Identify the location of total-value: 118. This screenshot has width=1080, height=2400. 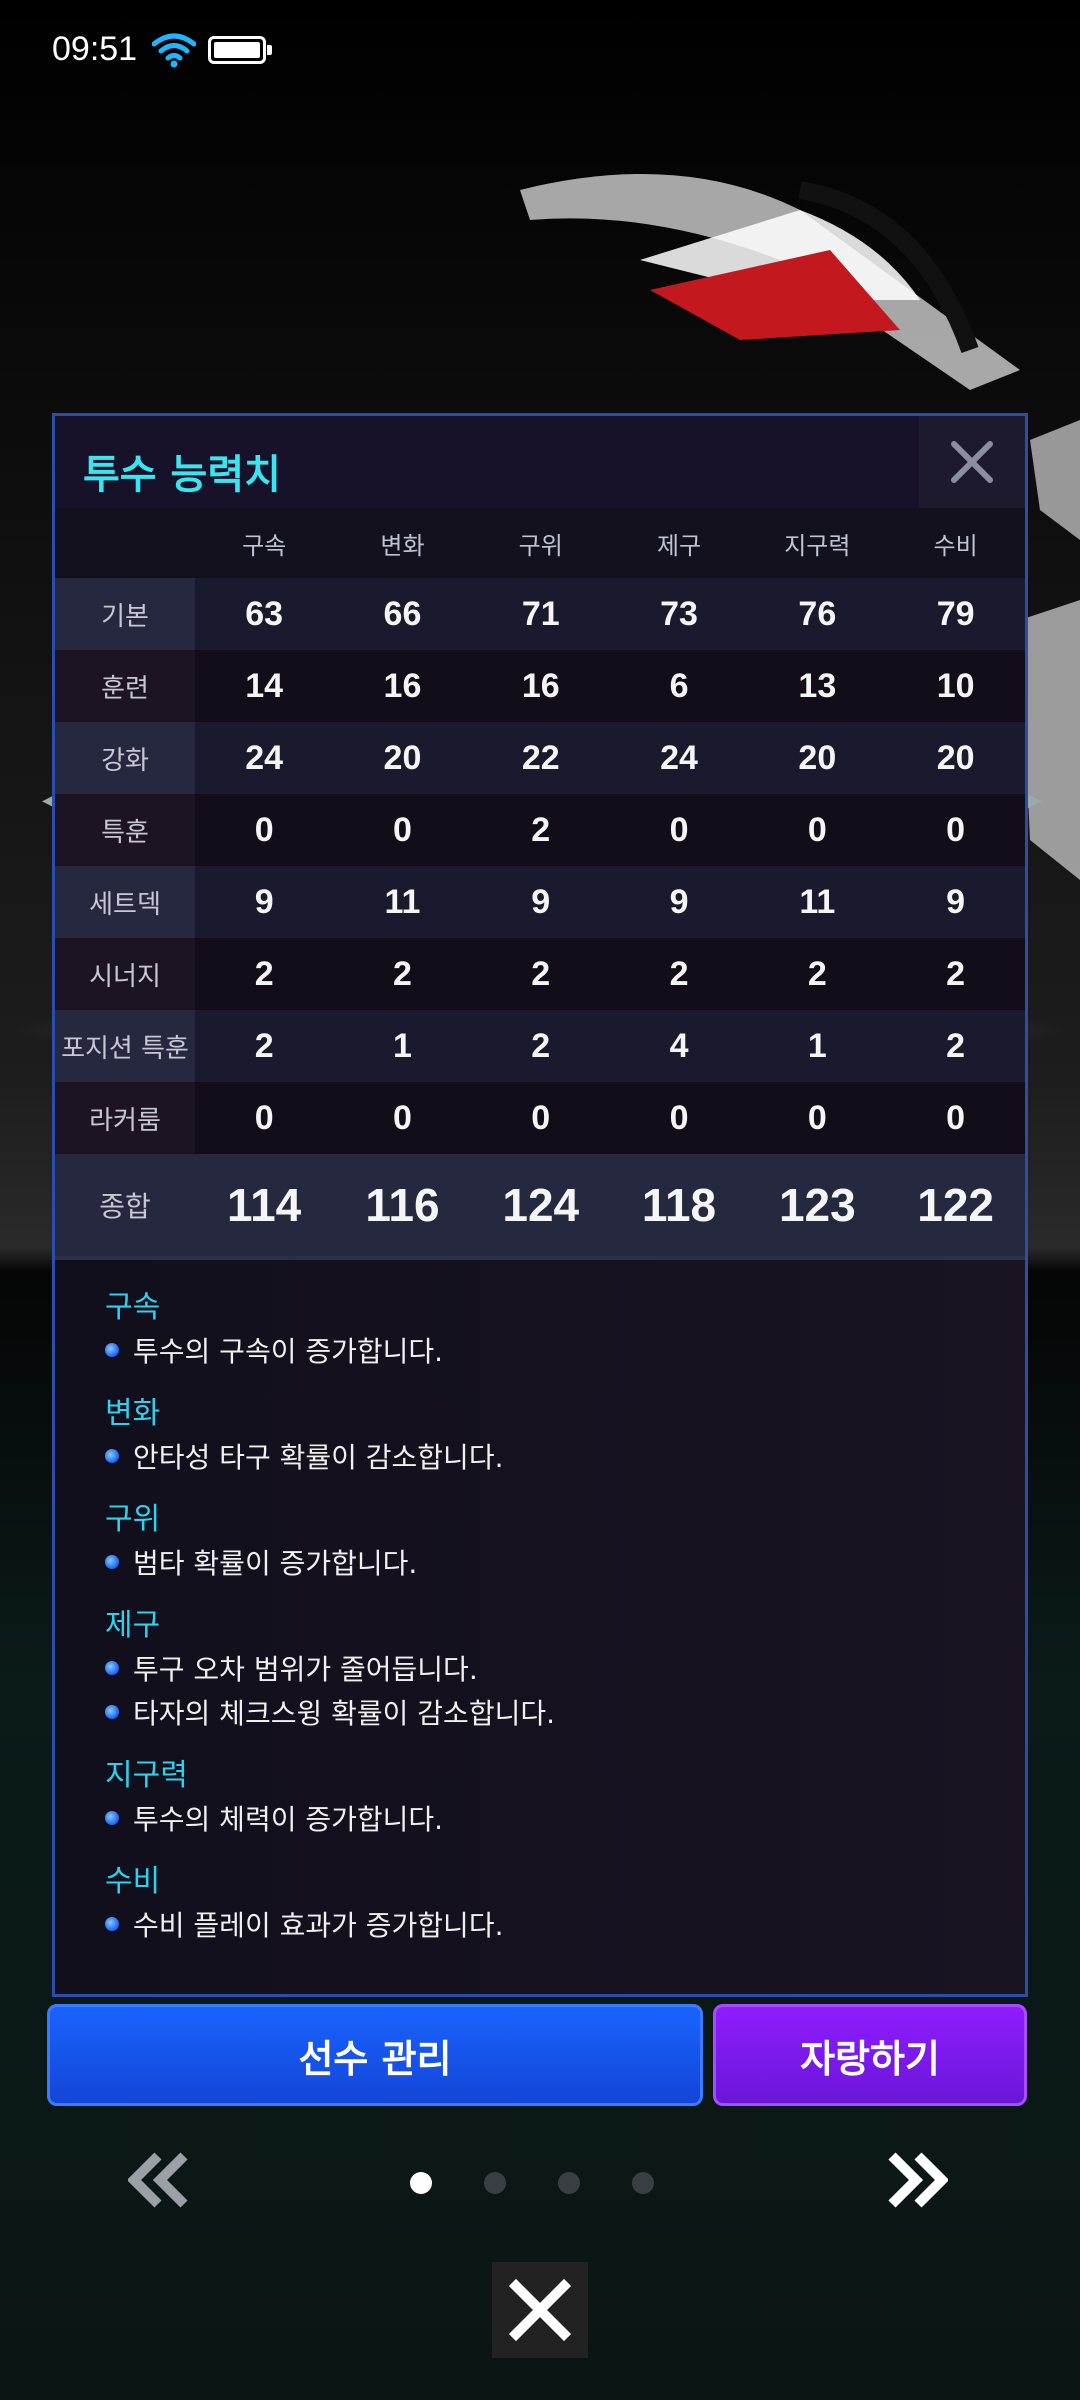
(679, 1205).